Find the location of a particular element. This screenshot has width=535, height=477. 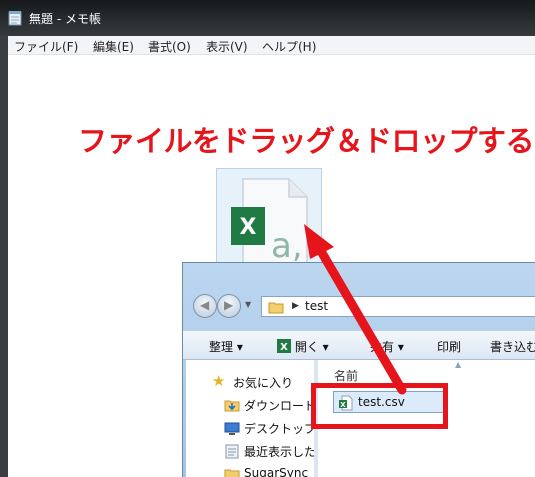

notepad-frame-border is located at coordinates (4, 256).